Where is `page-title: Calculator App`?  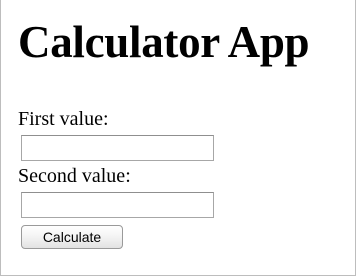
page-title: Calculator App is located at coordinates (164, 42).